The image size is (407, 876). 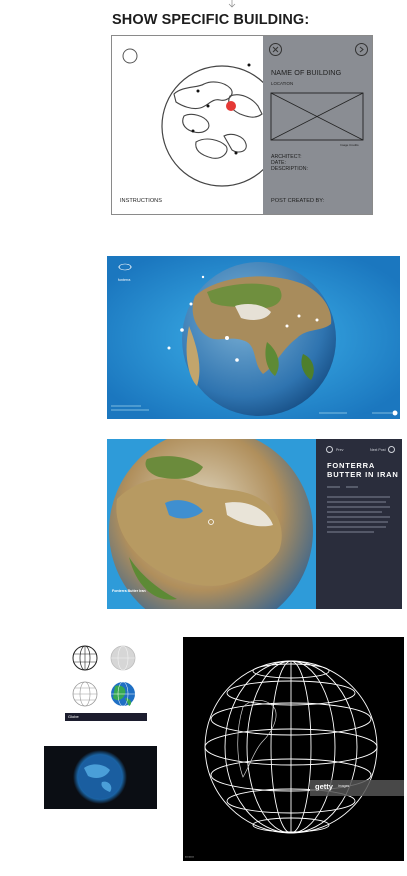 What do you see at coordinates (298, 201) in the screenshot?
I see `post-created-by: POST CREATED BY:` at bounding box center [298, 201].